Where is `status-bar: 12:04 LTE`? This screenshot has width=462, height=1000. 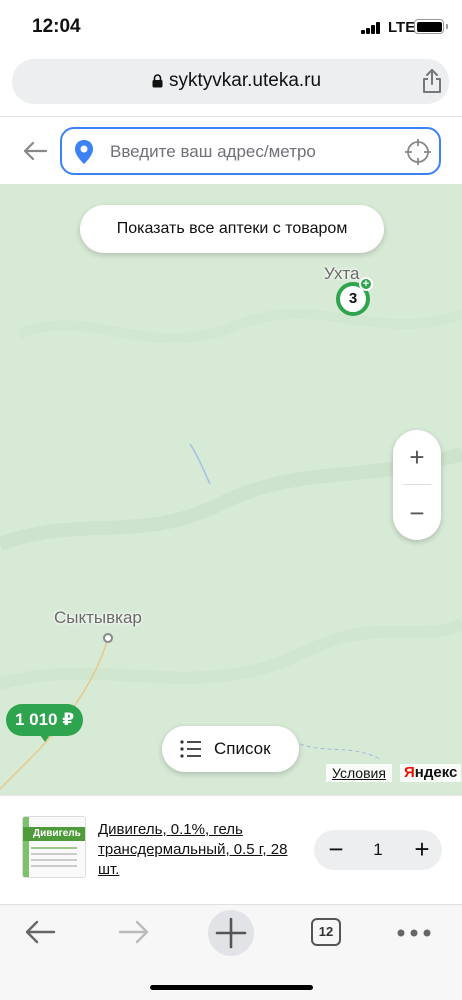 status-bar: 12:04 LTE is located at coordinates (231, 28).